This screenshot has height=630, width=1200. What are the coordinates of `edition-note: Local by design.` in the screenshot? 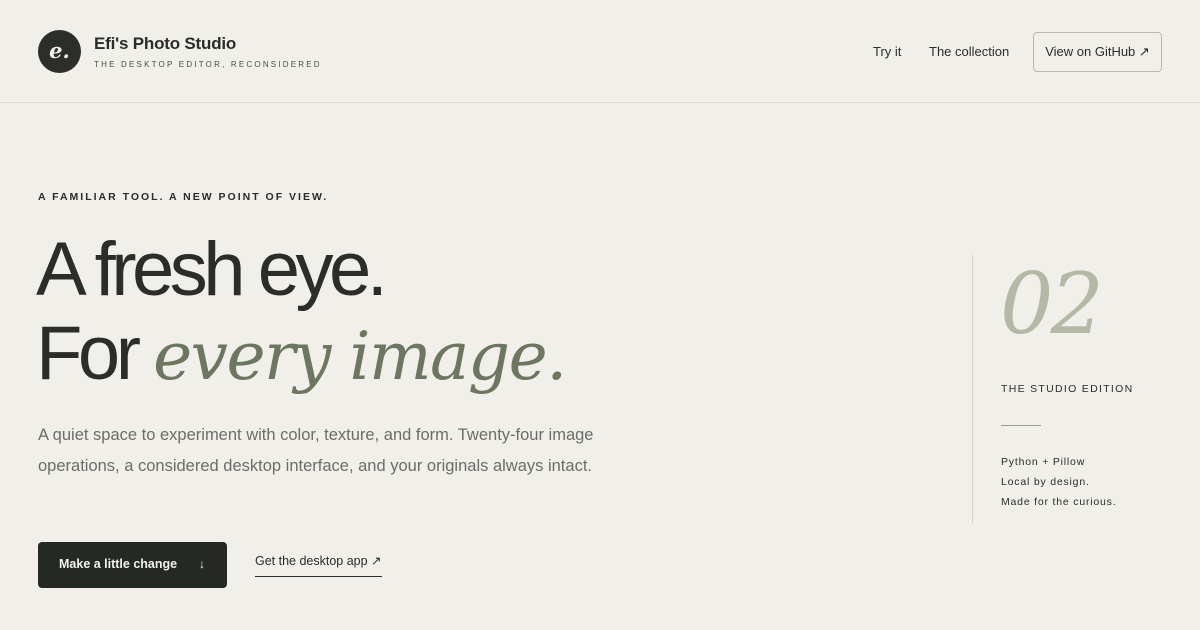 It's located at (1045, 482).